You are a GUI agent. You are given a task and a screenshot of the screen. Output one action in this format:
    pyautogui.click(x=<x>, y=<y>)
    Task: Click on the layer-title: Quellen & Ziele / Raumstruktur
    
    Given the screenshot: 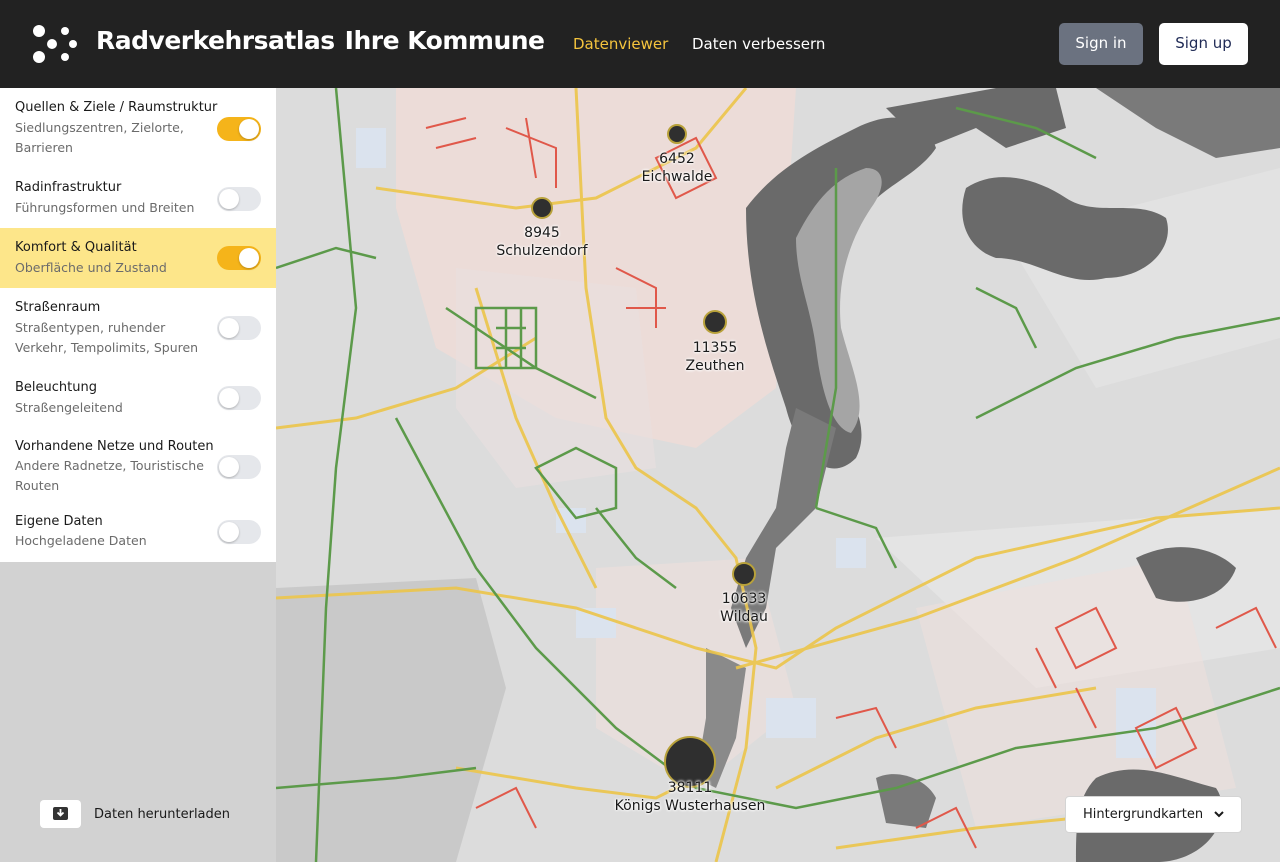 What is the action you would take?
    pyautogui.click(x=116, y=107)
    